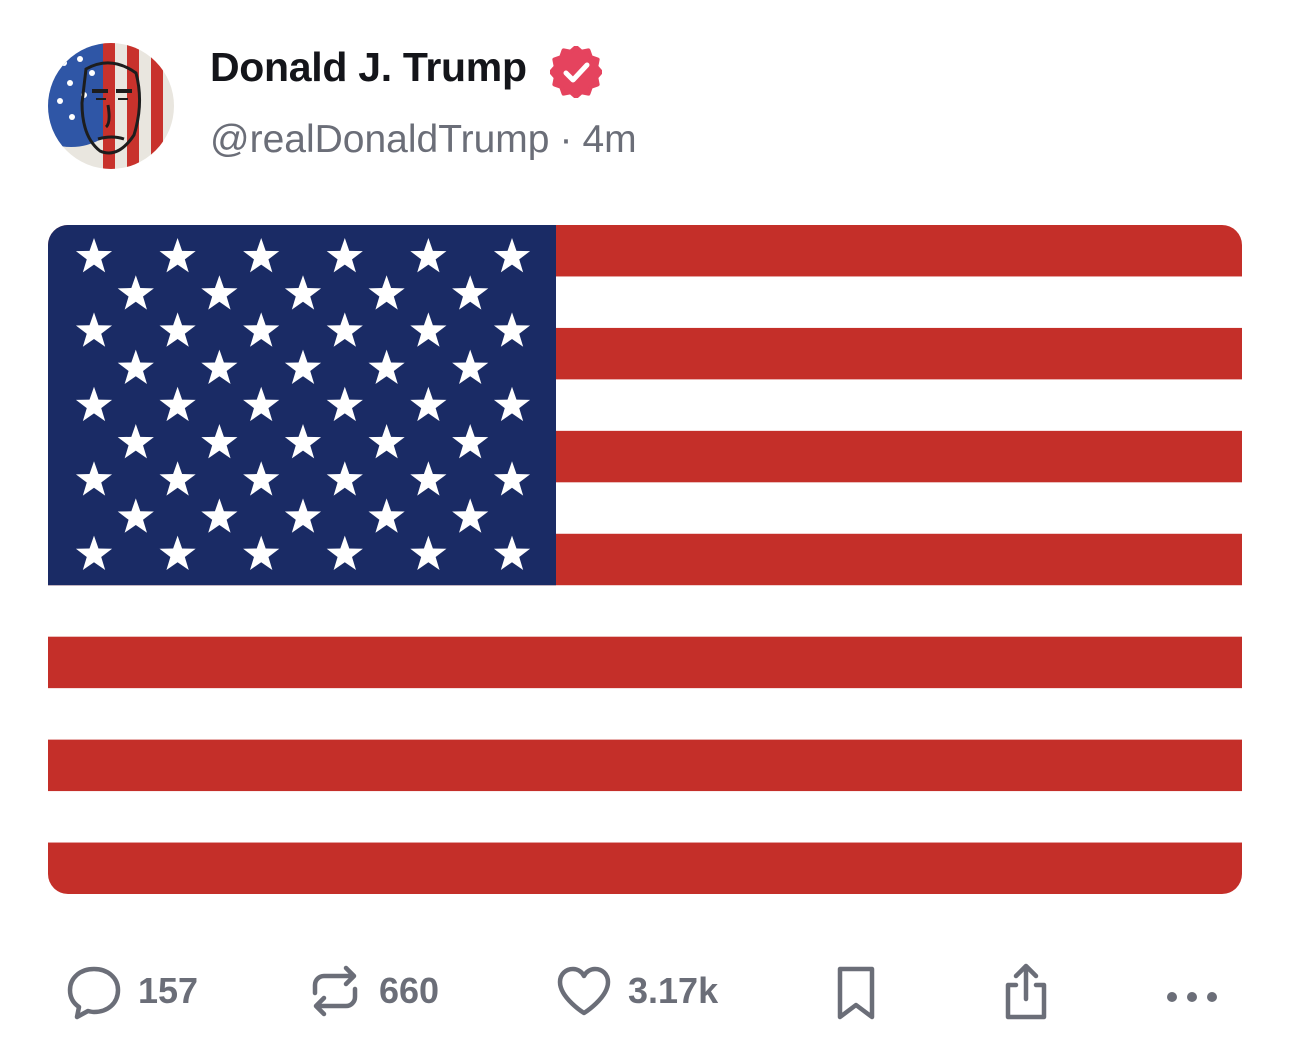 Image resolution: width=1290 pixels, height=1055 pixels. Describe the element at coordinates (131, 991) in the screenshot. I see `reply-button: 157` at that location.